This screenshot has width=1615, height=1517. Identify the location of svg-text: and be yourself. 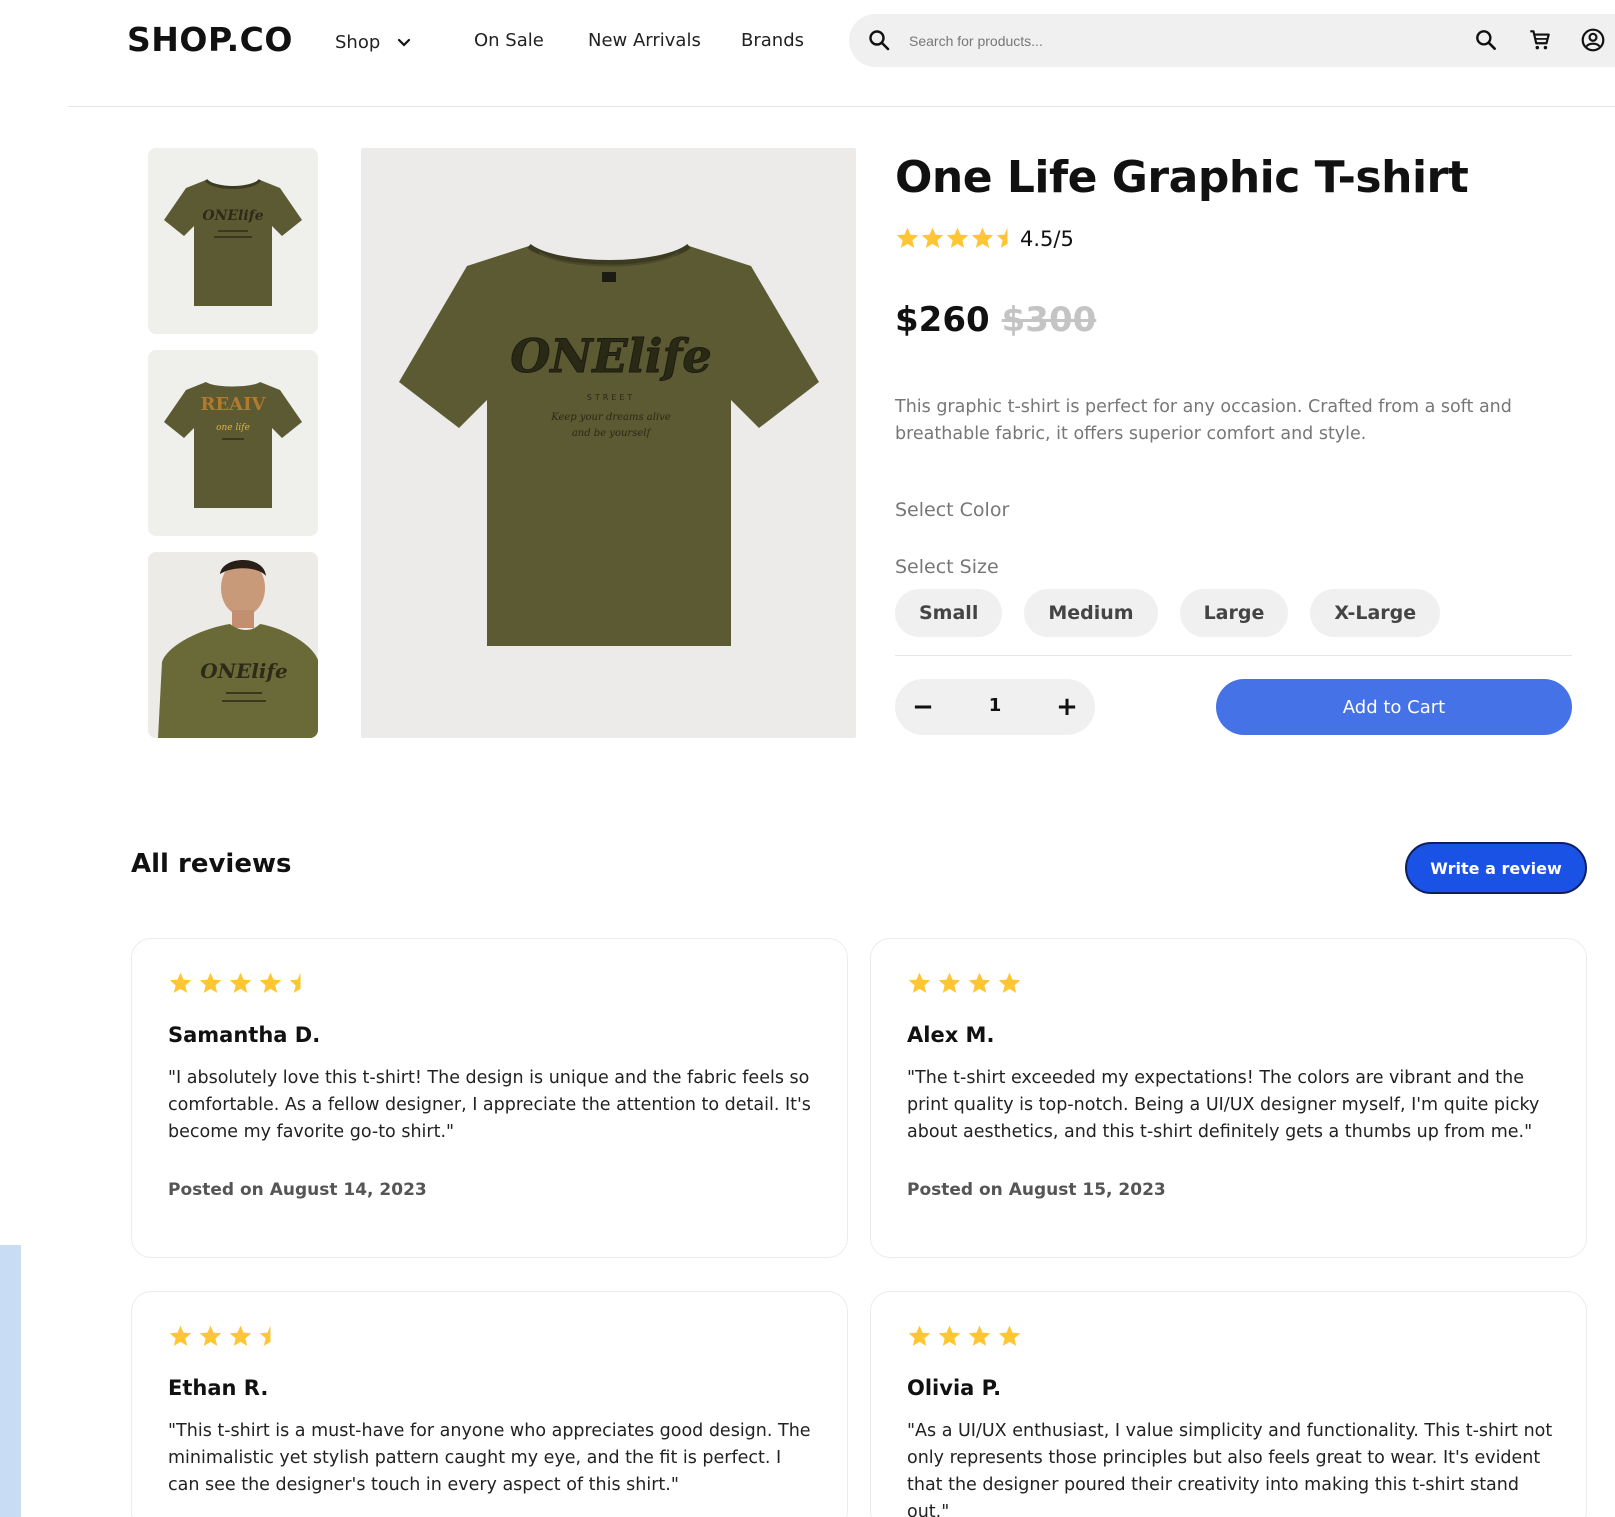
(612, 433).